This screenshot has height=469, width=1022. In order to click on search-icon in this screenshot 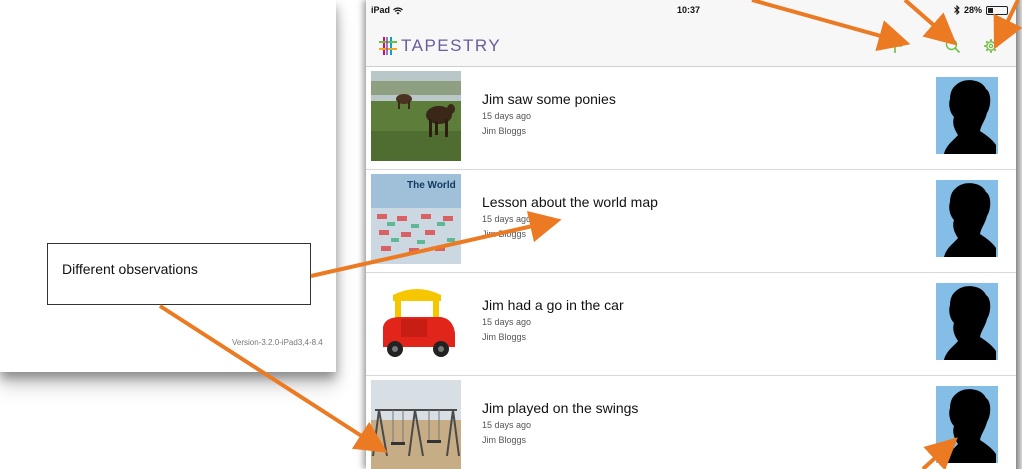, I will do `click(953, 46)`.